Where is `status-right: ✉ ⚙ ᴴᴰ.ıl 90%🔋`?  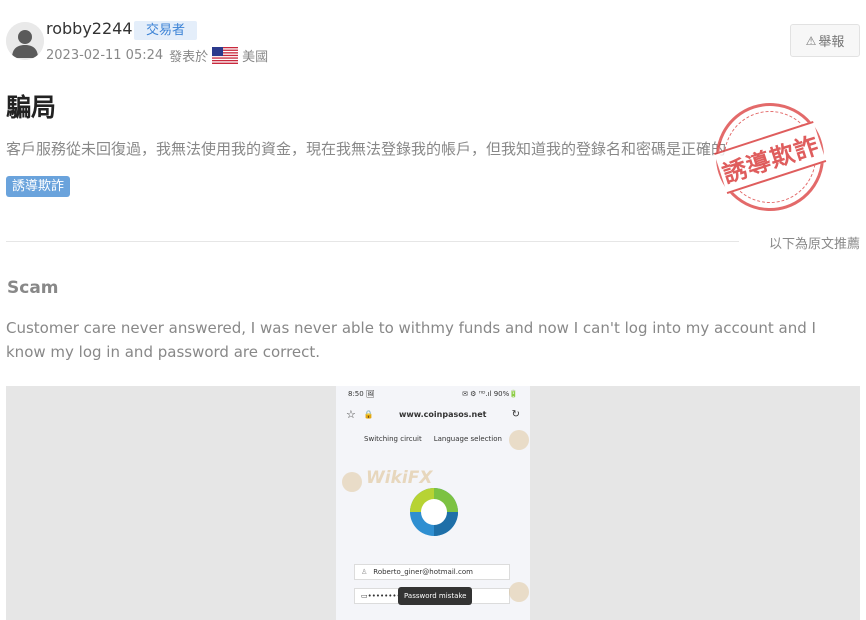
status-right: ✉ ⚙ ᴴᴰ.ıl 90%🔋 is located at coordinates (490, 394).